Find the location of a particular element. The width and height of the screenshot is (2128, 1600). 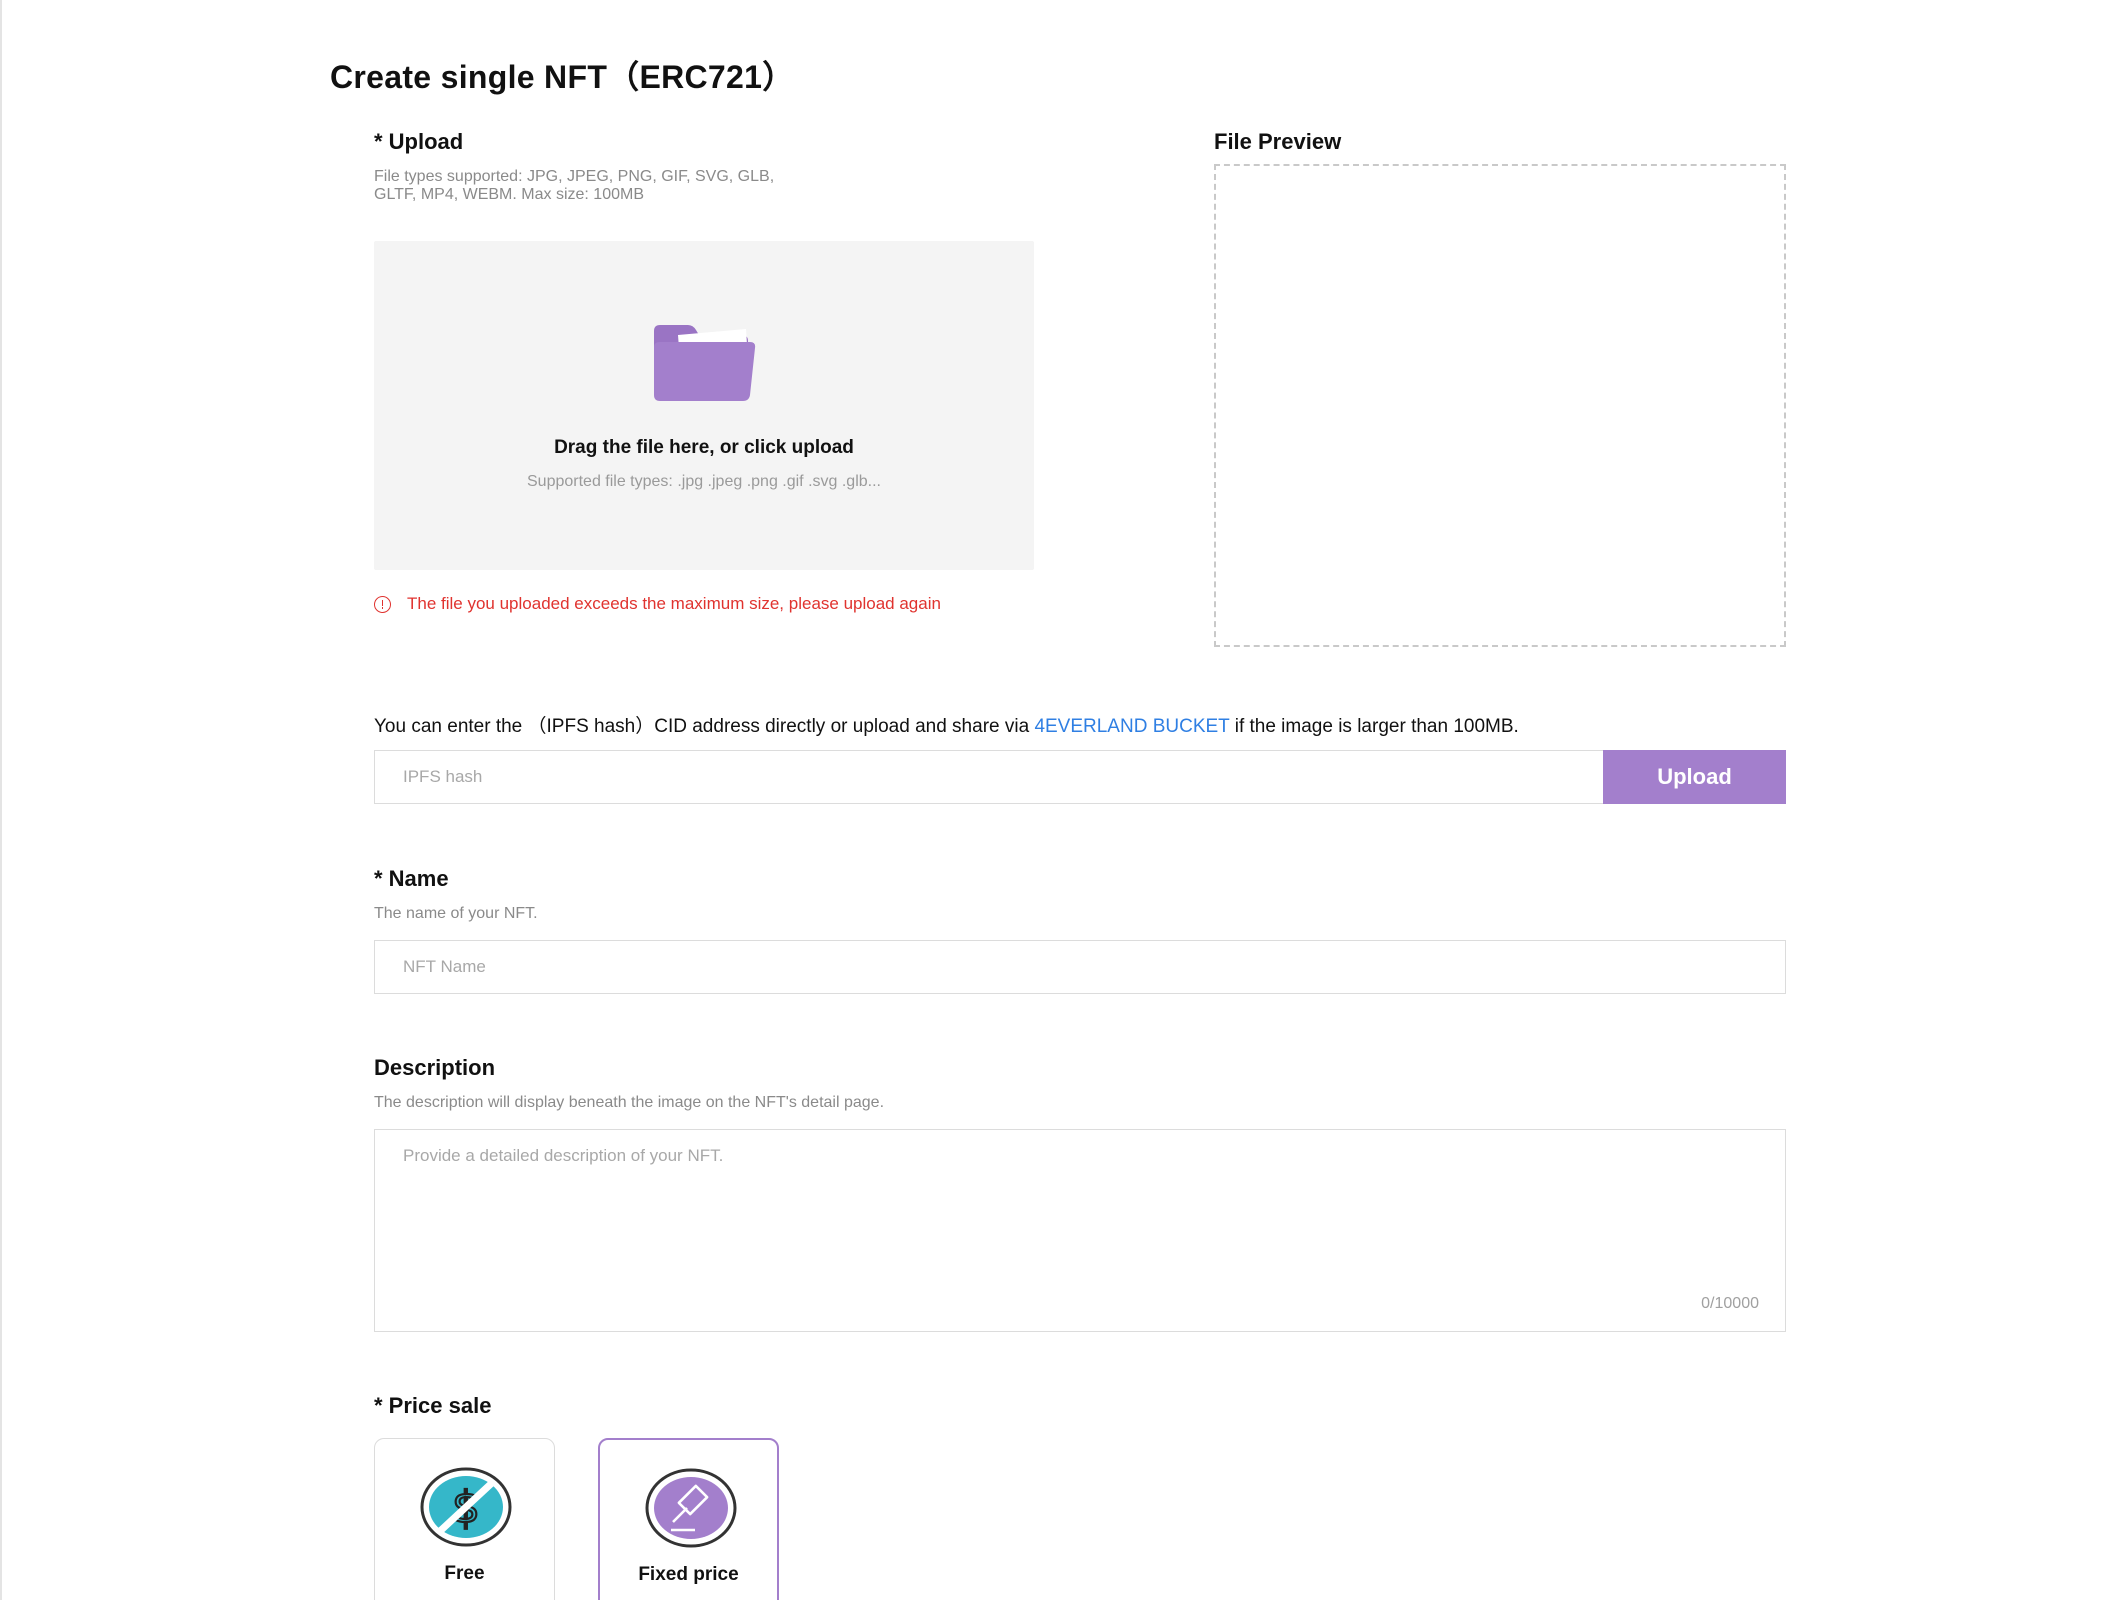

nft-name-input is located at coordinates (1080, 967).